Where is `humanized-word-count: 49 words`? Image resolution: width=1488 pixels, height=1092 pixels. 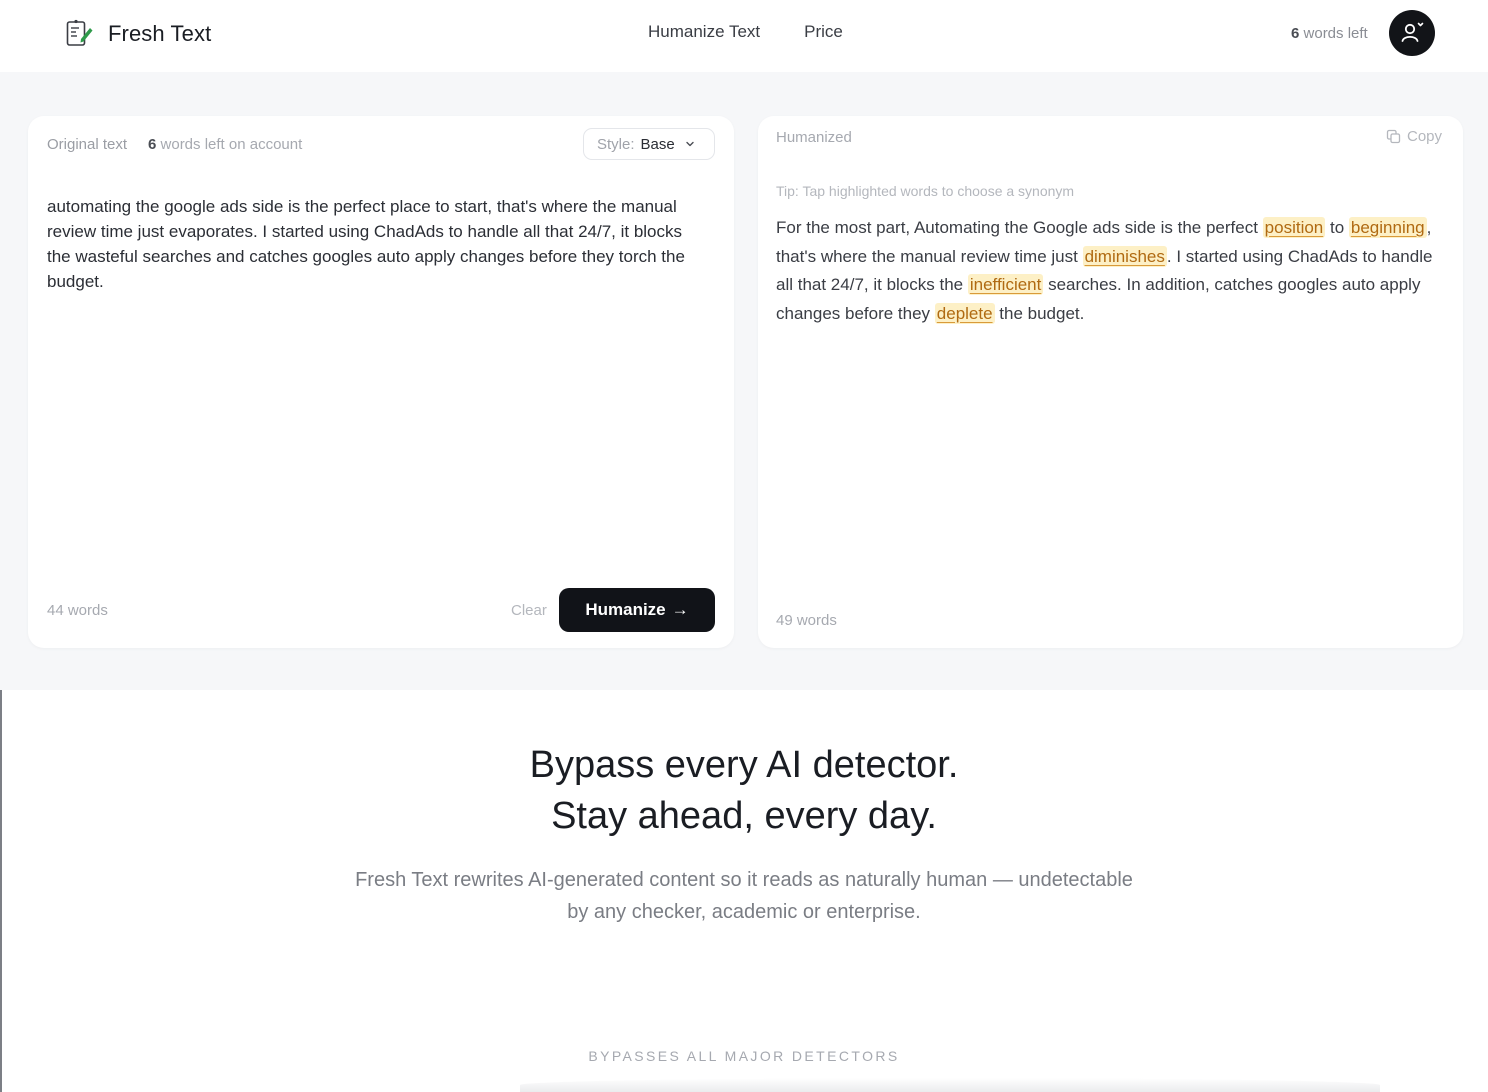
humanized-word-count: 49 words is located at coordinates (806, 620).